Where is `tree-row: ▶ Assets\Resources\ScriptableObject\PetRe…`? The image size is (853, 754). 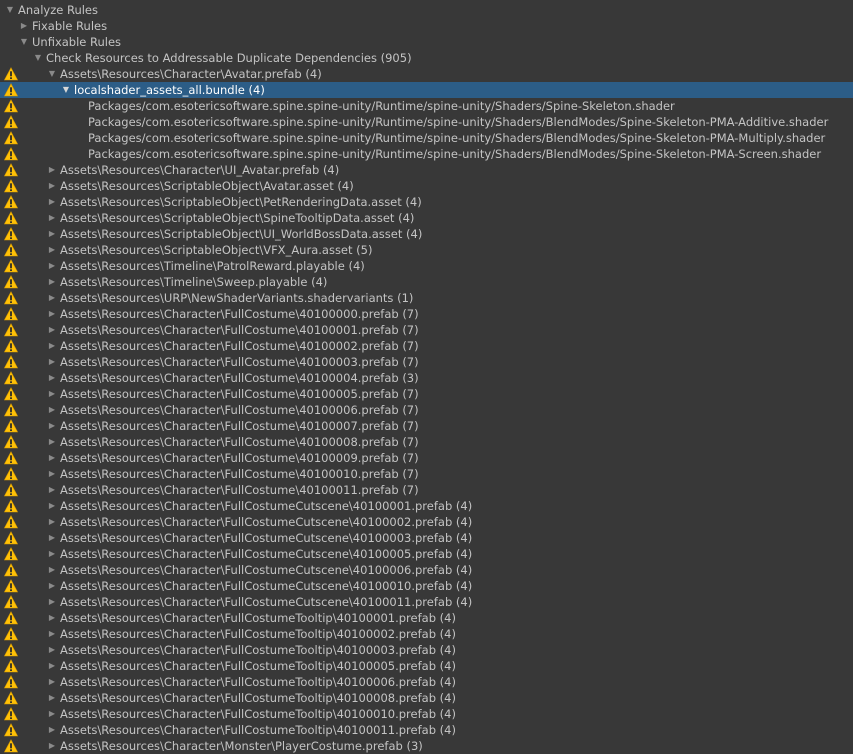 tree-row: ▶ Assets\Resources\ScriptableObject\PetRe… is located at coordinates (426, 202).